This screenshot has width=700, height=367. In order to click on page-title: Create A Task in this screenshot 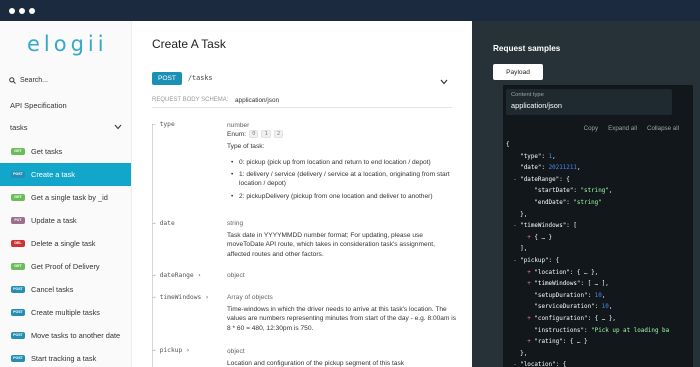, I will do `click(189, 44)`.